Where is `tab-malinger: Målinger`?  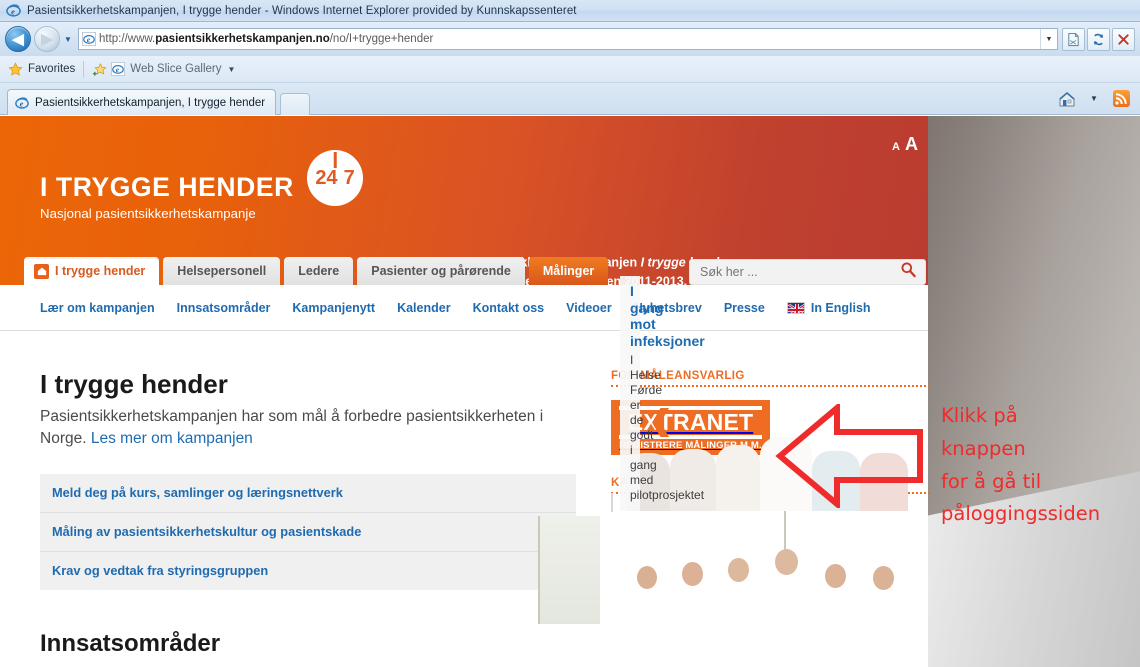
tab-malinger: Målinger is located at coordinates (568, 271).